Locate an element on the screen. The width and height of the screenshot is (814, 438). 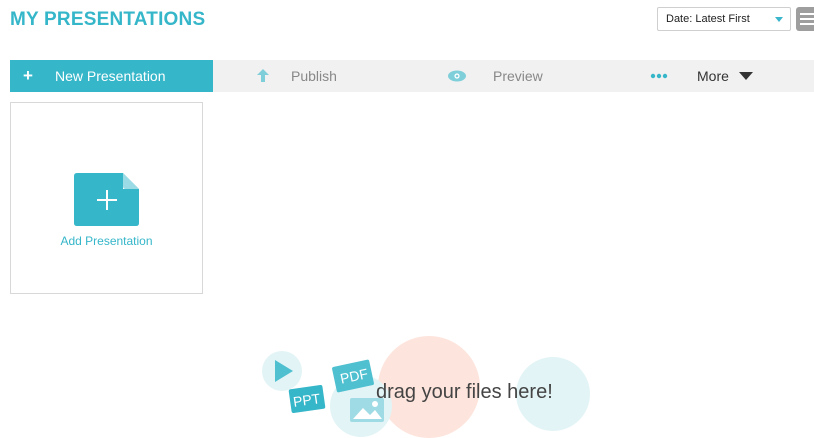
page-title: MY PRESENTATIONS is located at coordinates (108, 19).